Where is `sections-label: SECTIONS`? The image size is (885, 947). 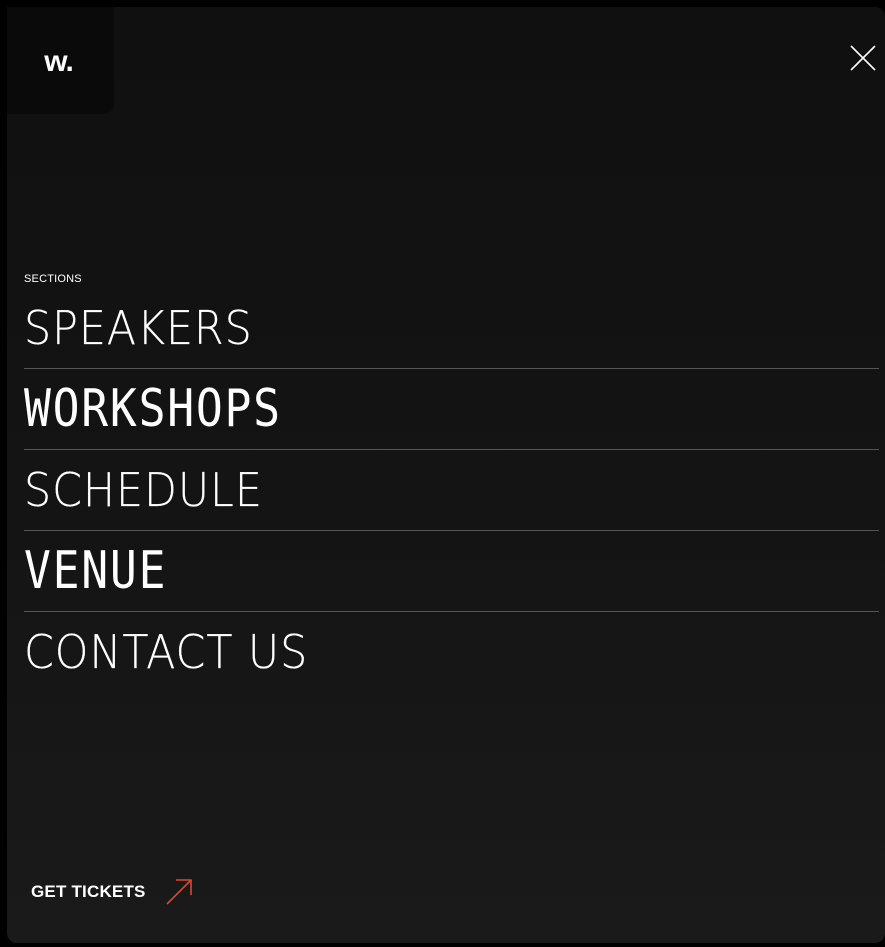
sections-label: SECTIONS is located at coordinates (53, 279).